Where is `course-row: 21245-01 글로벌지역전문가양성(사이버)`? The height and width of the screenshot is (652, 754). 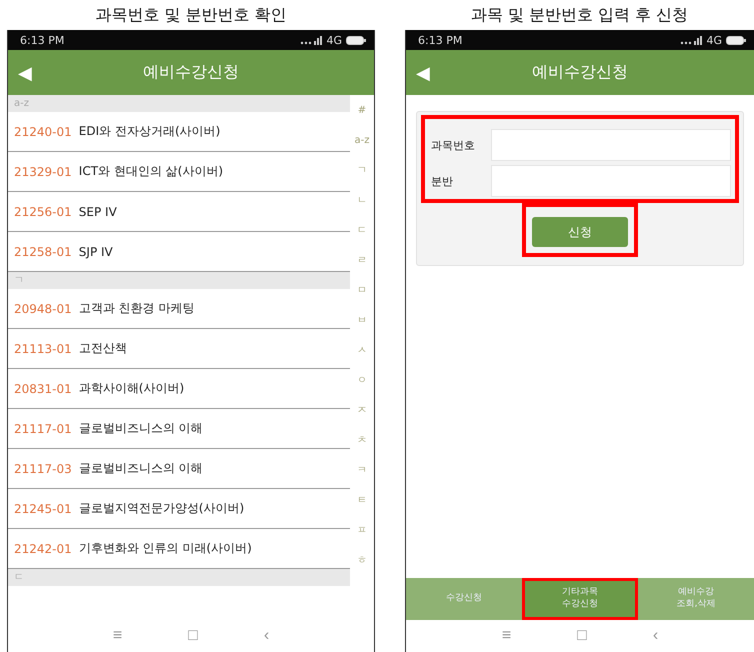
course-row: 21245-01 글로벌지역전문가양성(사이버) is located at coordinates (179, 509).